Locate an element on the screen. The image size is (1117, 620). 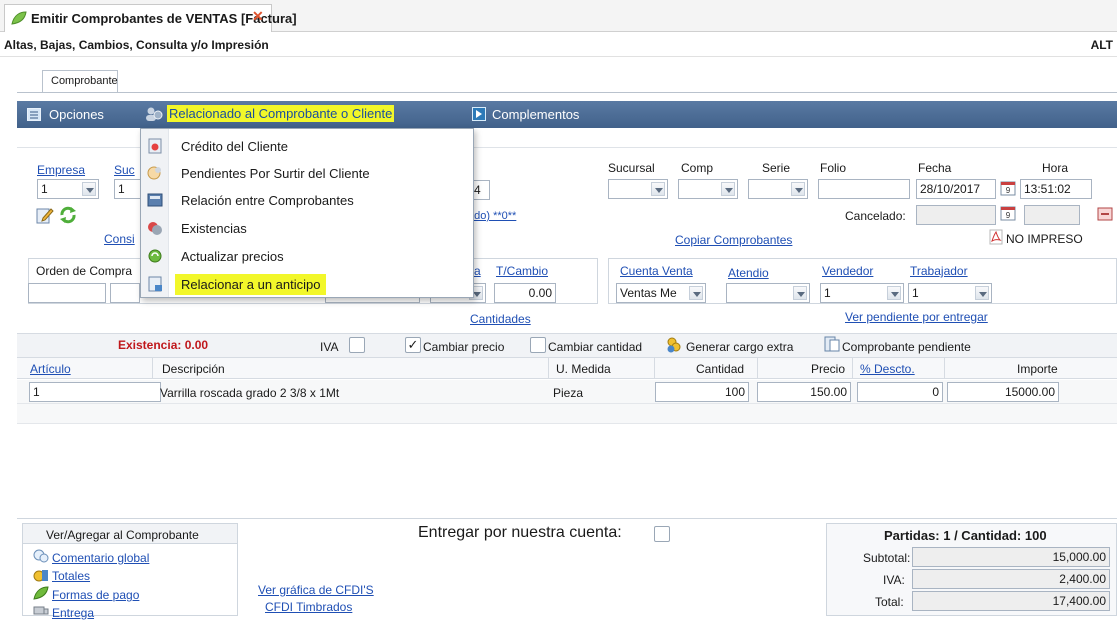
subtotal-value: 15,000.00 is located at coordinates (1079, 557).